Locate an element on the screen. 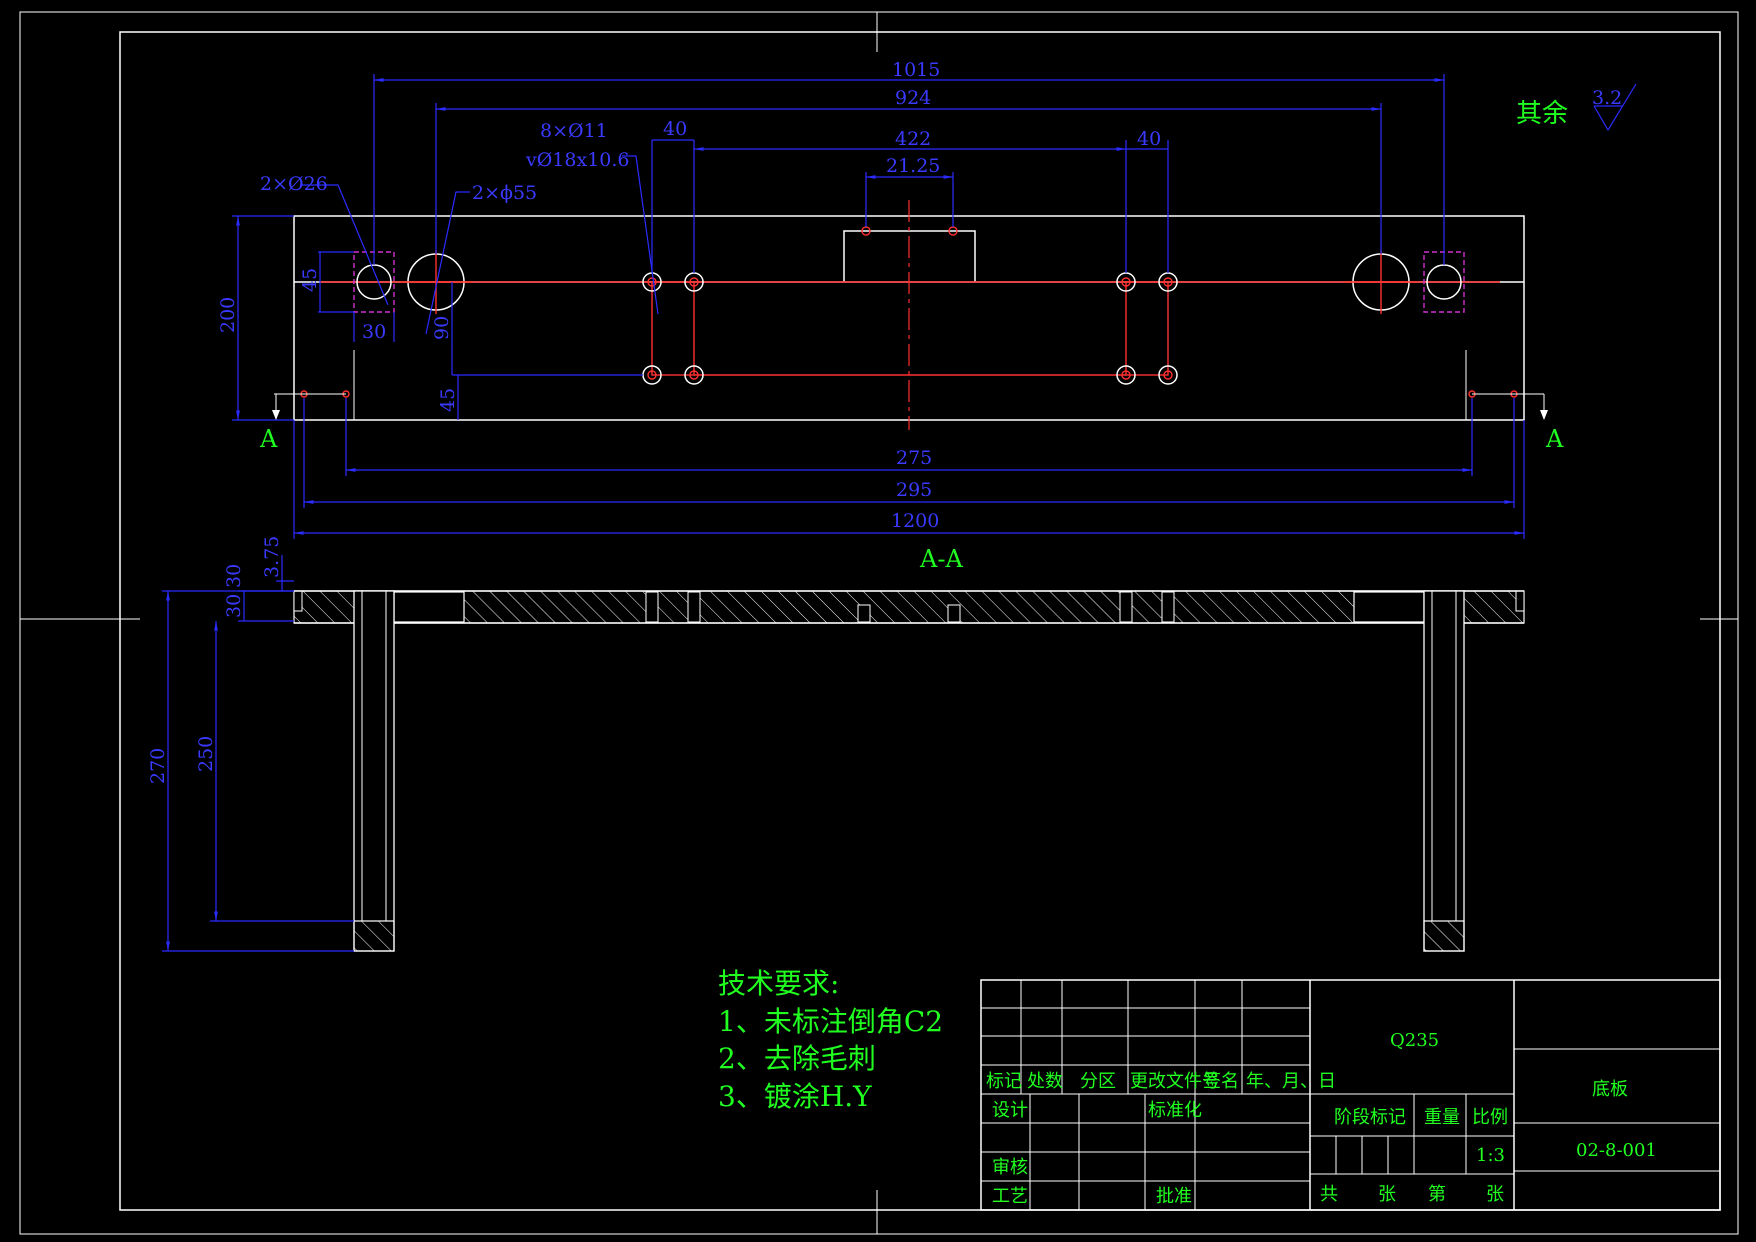 The height and width of the screenshot is (1242, 1756). dim-21-25: 21.25 is located at coordinates (913, 166).